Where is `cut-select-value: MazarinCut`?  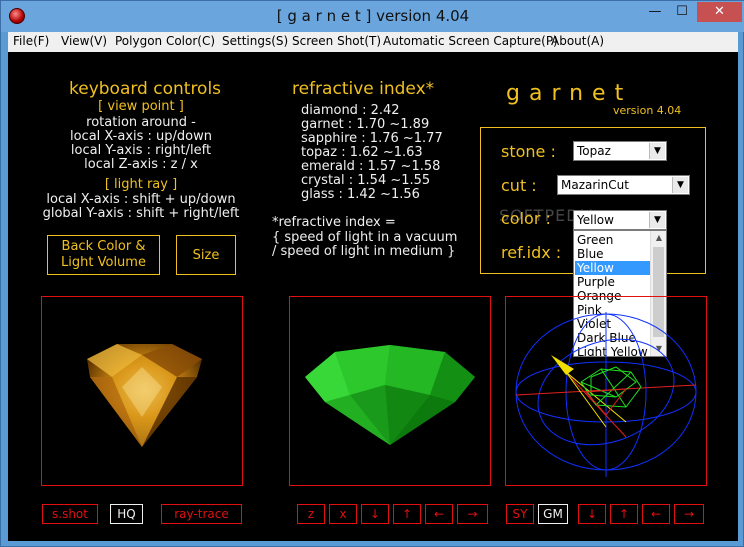
cut-select-value: MazarinCut is located at coordinates (595, 185).